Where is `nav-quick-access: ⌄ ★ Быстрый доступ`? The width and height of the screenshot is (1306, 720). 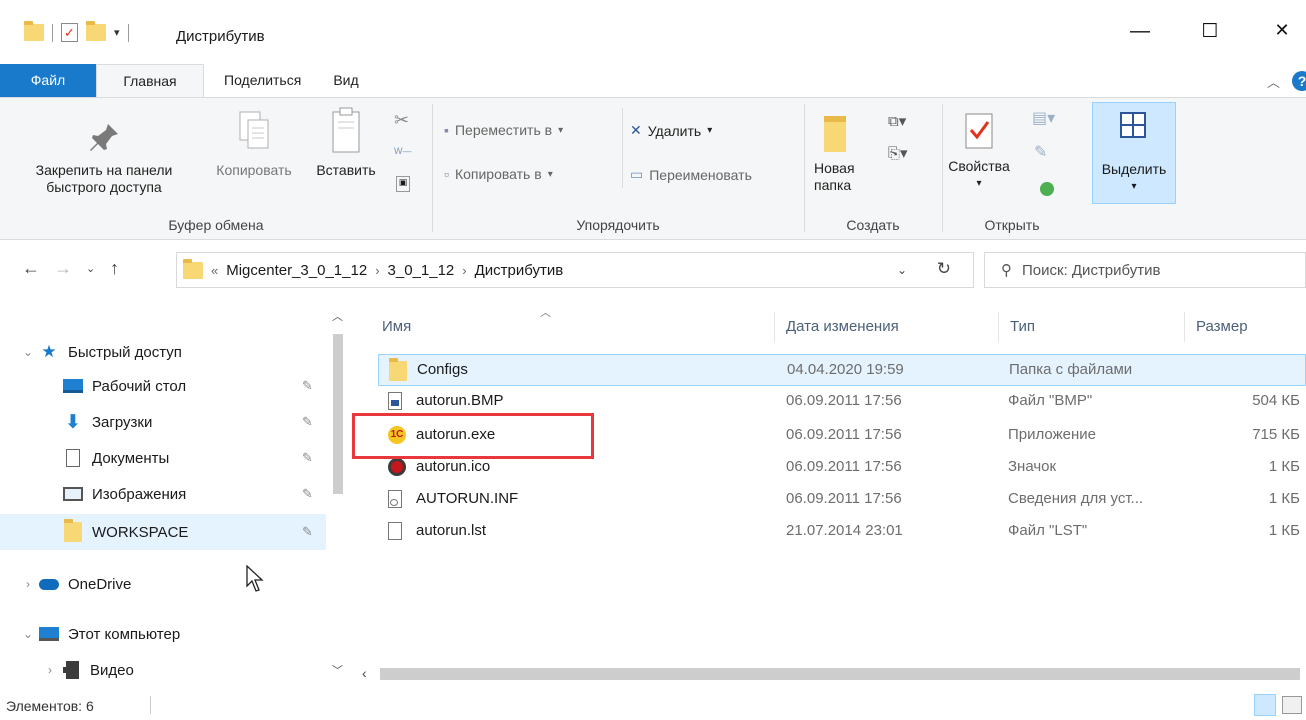
nav-quick-access: ⌄ ★ Быстрый доступ is located at coordinates (163, 352).